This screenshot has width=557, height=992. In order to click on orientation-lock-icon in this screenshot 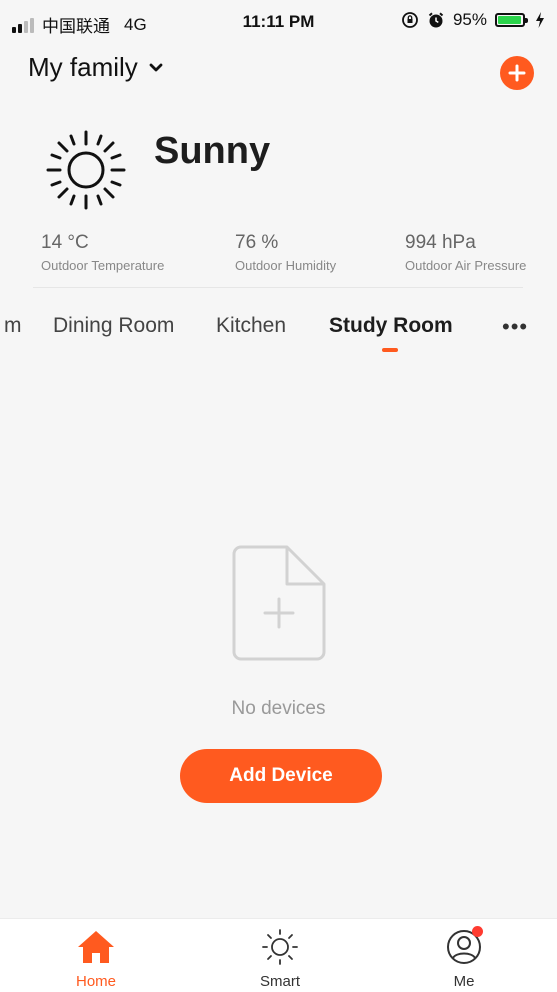, I will do `click(410, 20)`.